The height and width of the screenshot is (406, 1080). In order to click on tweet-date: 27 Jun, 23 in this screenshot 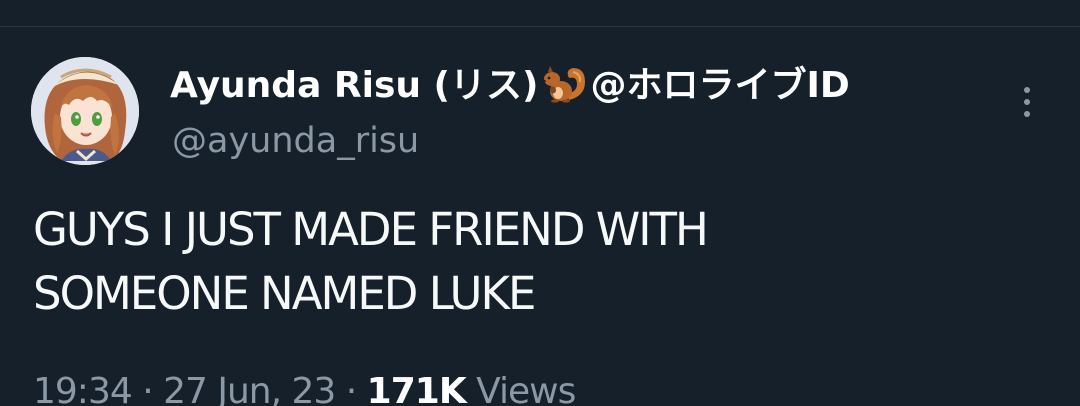, I will do `click(249, 388)`.